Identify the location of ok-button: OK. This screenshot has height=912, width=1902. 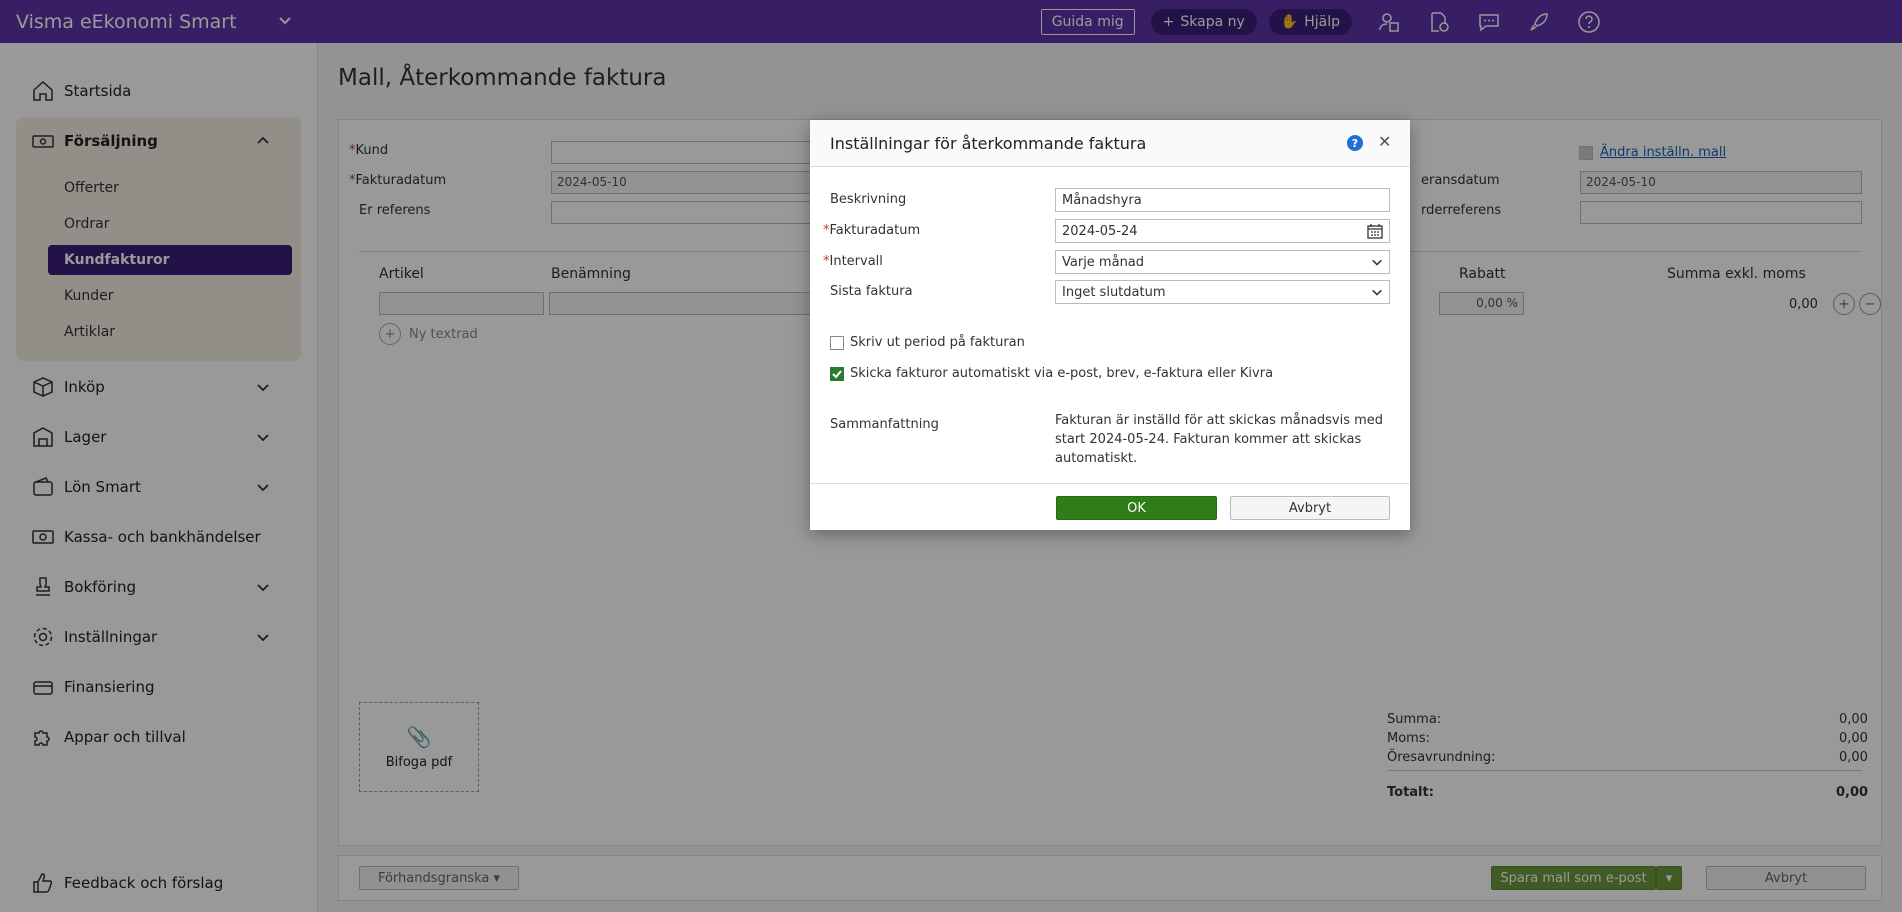
(1136, 508).